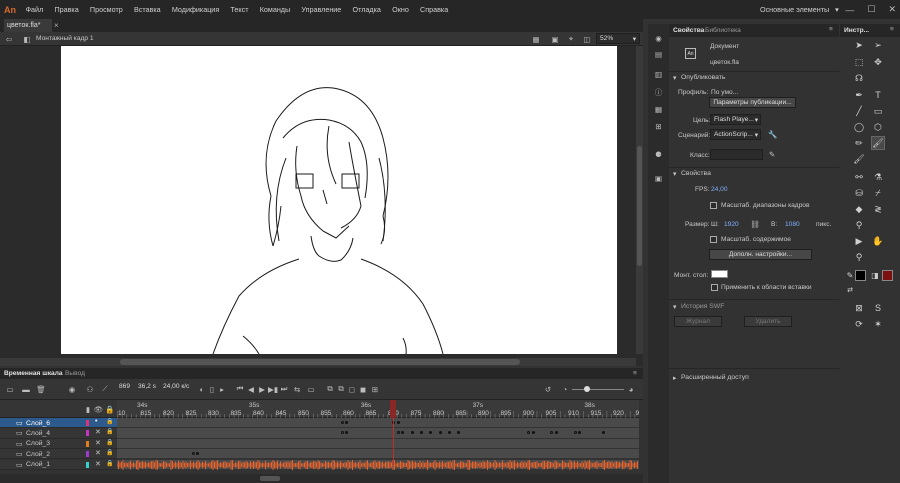  What do you see at coordinates (658, 154) in the screenshot?
I see `components-panel-icon: ⚈` at bounding box center [658, 154].